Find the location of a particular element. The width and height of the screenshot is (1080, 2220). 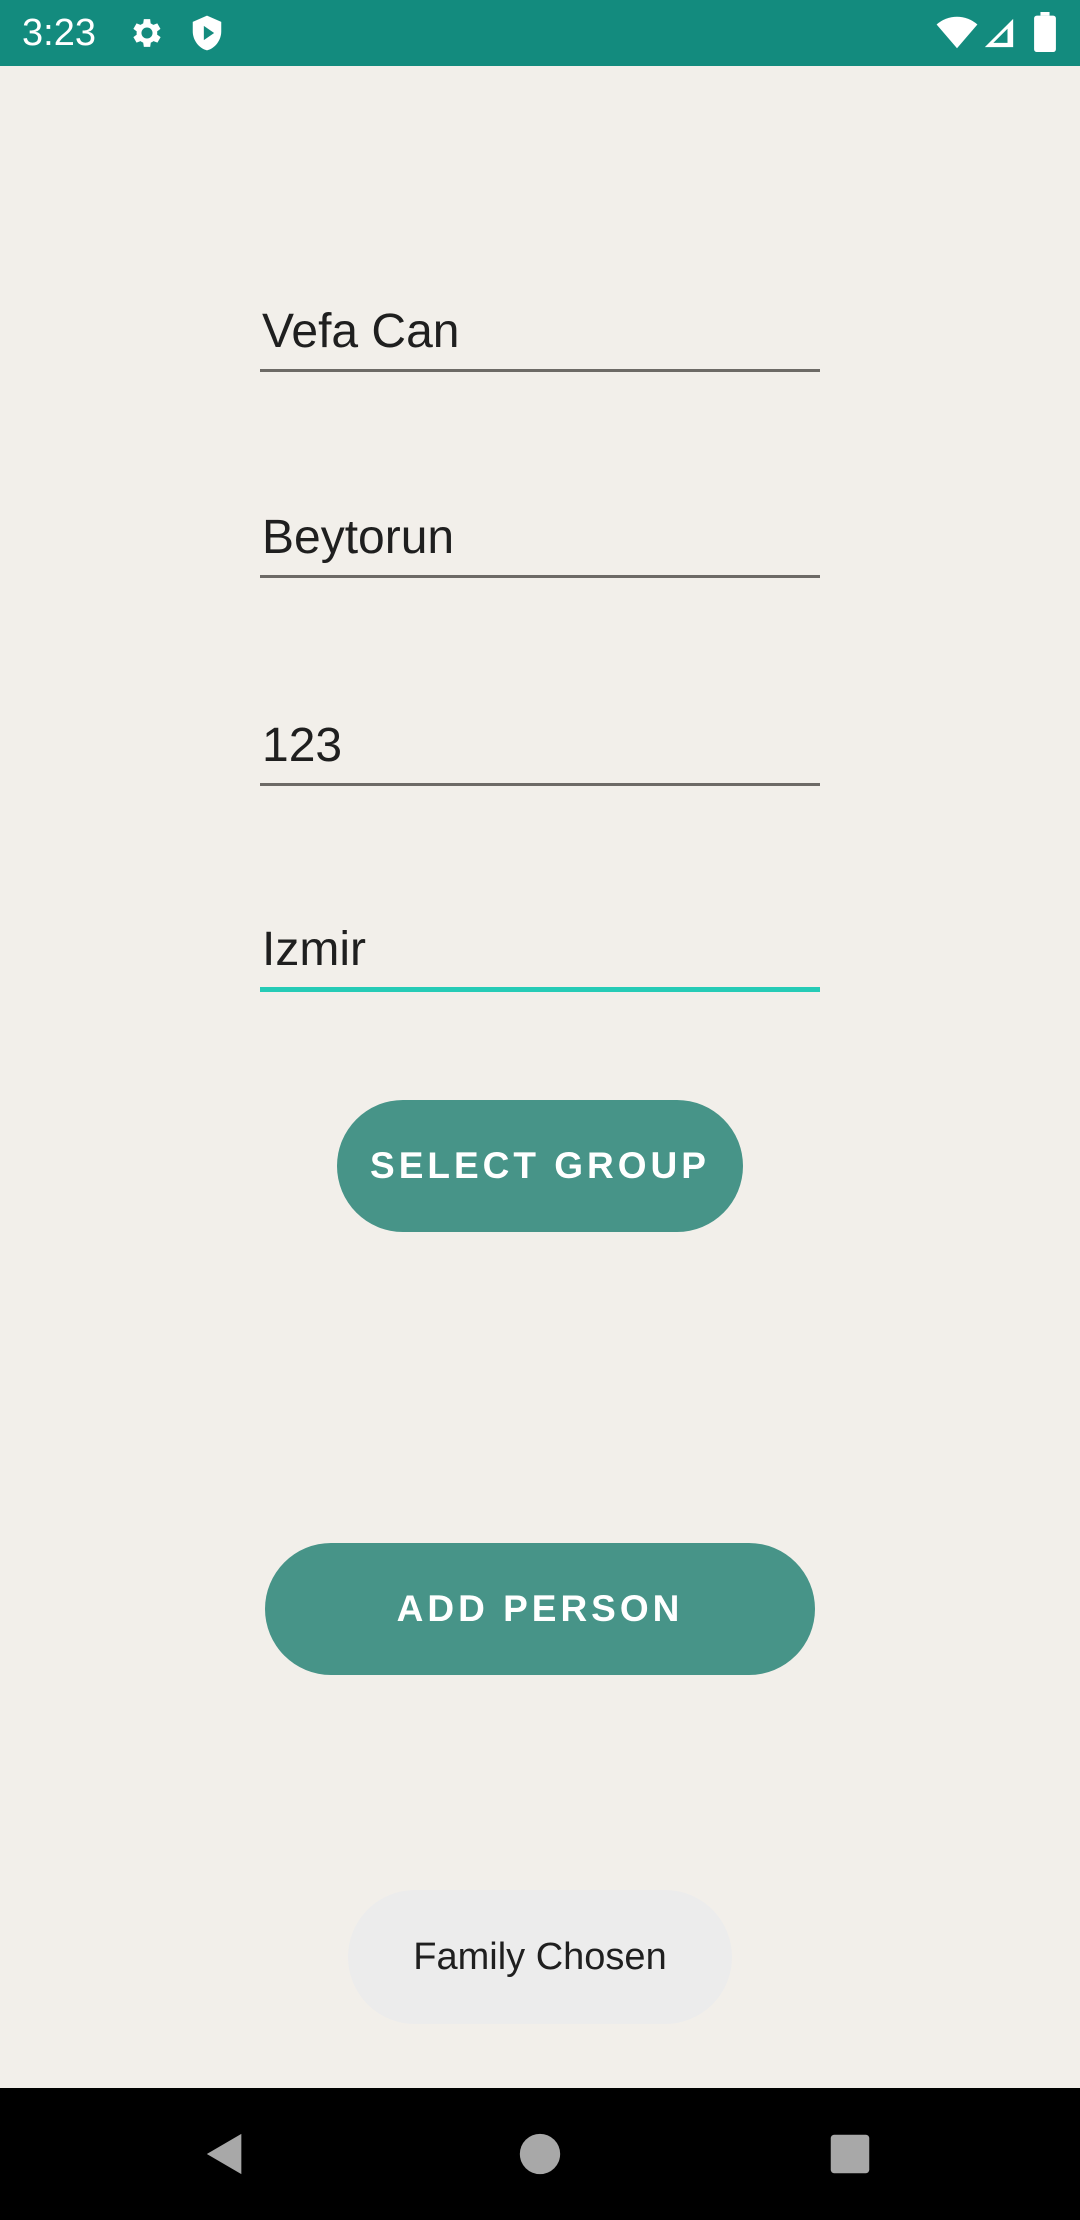

back-icon is located at coordinates (224, 2154).